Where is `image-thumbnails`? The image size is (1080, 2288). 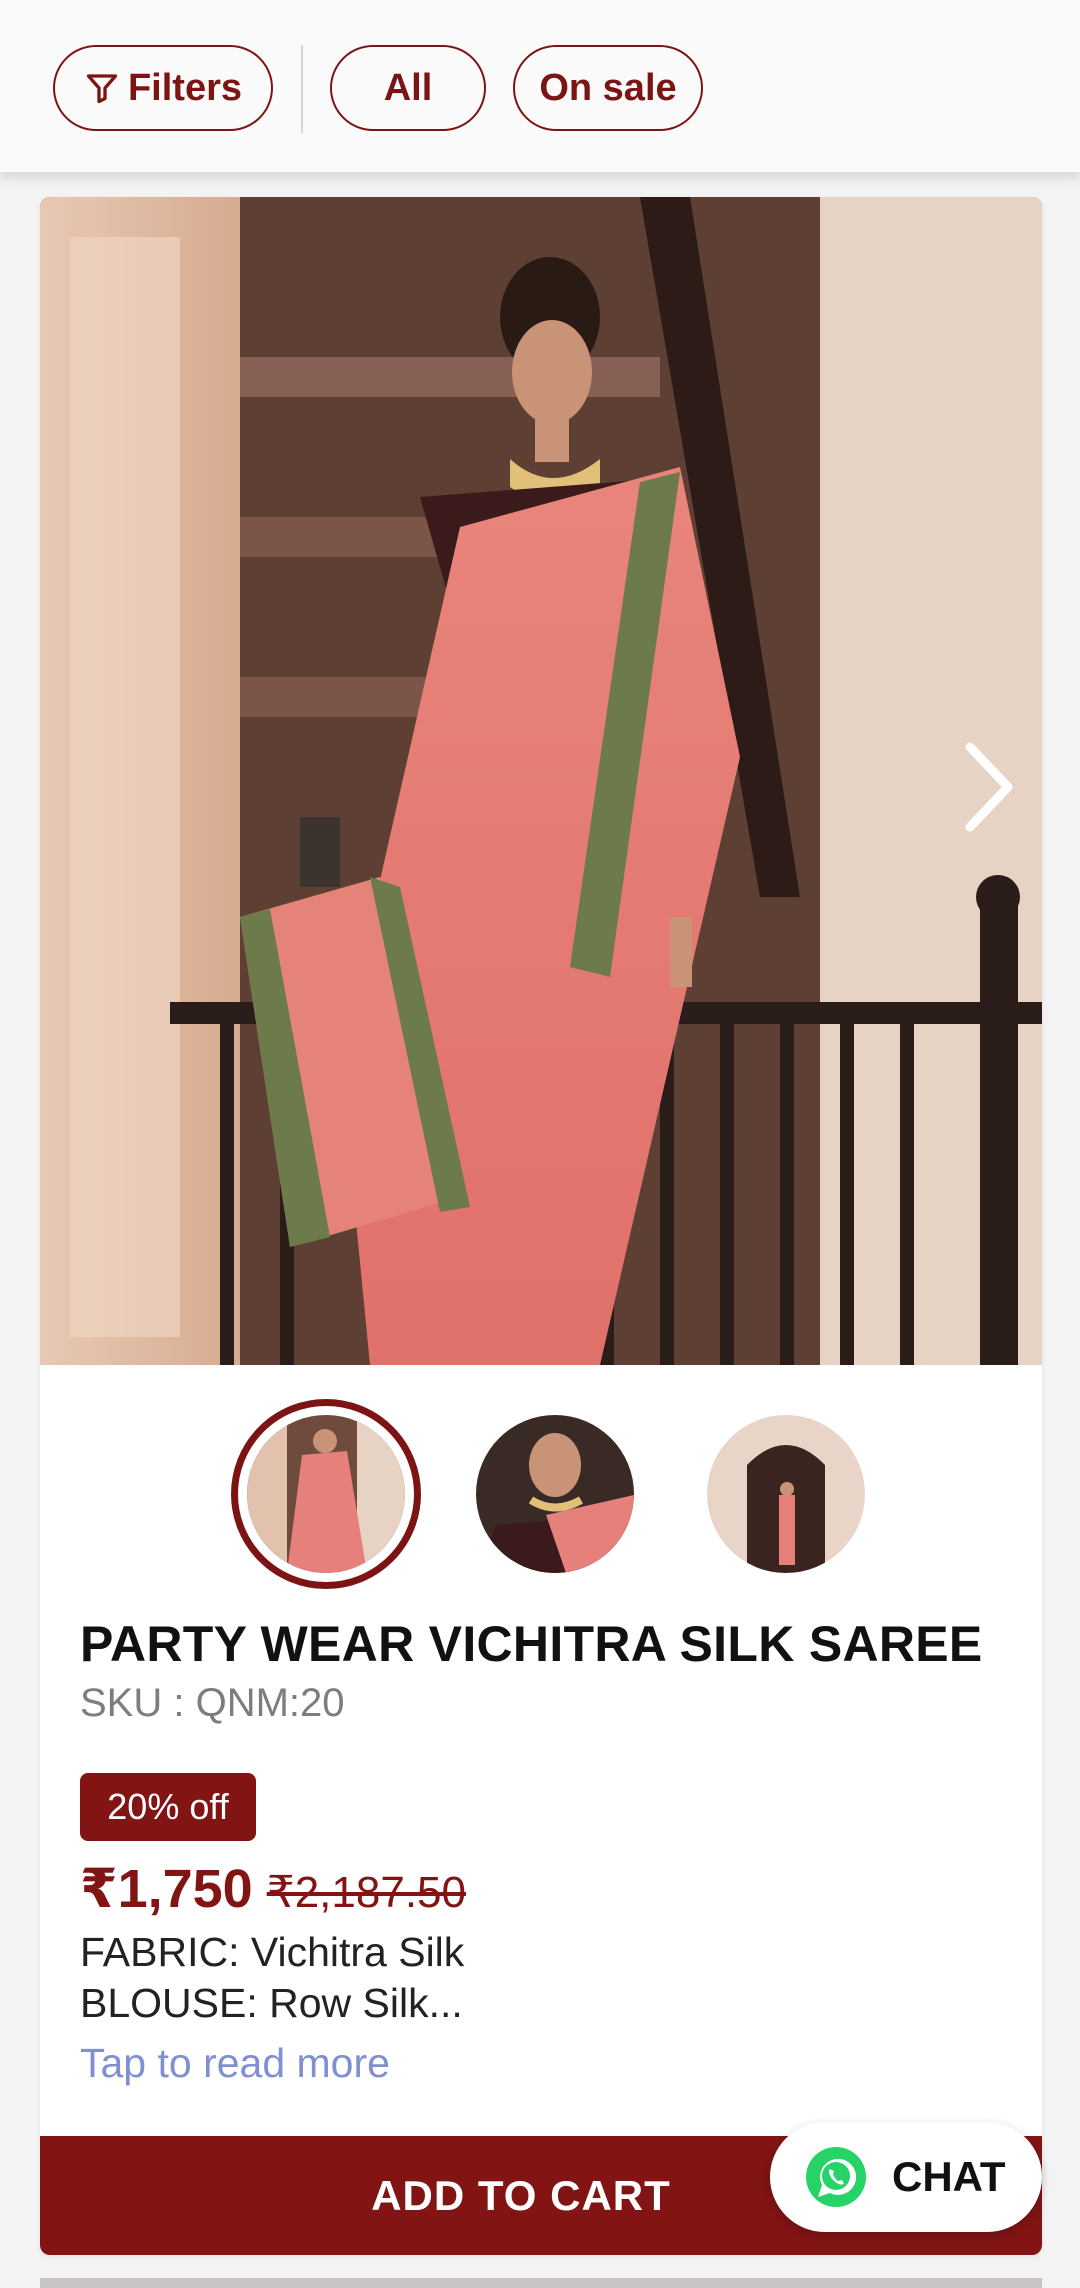 image-thumbnails is located at coordinates (541, 1494).